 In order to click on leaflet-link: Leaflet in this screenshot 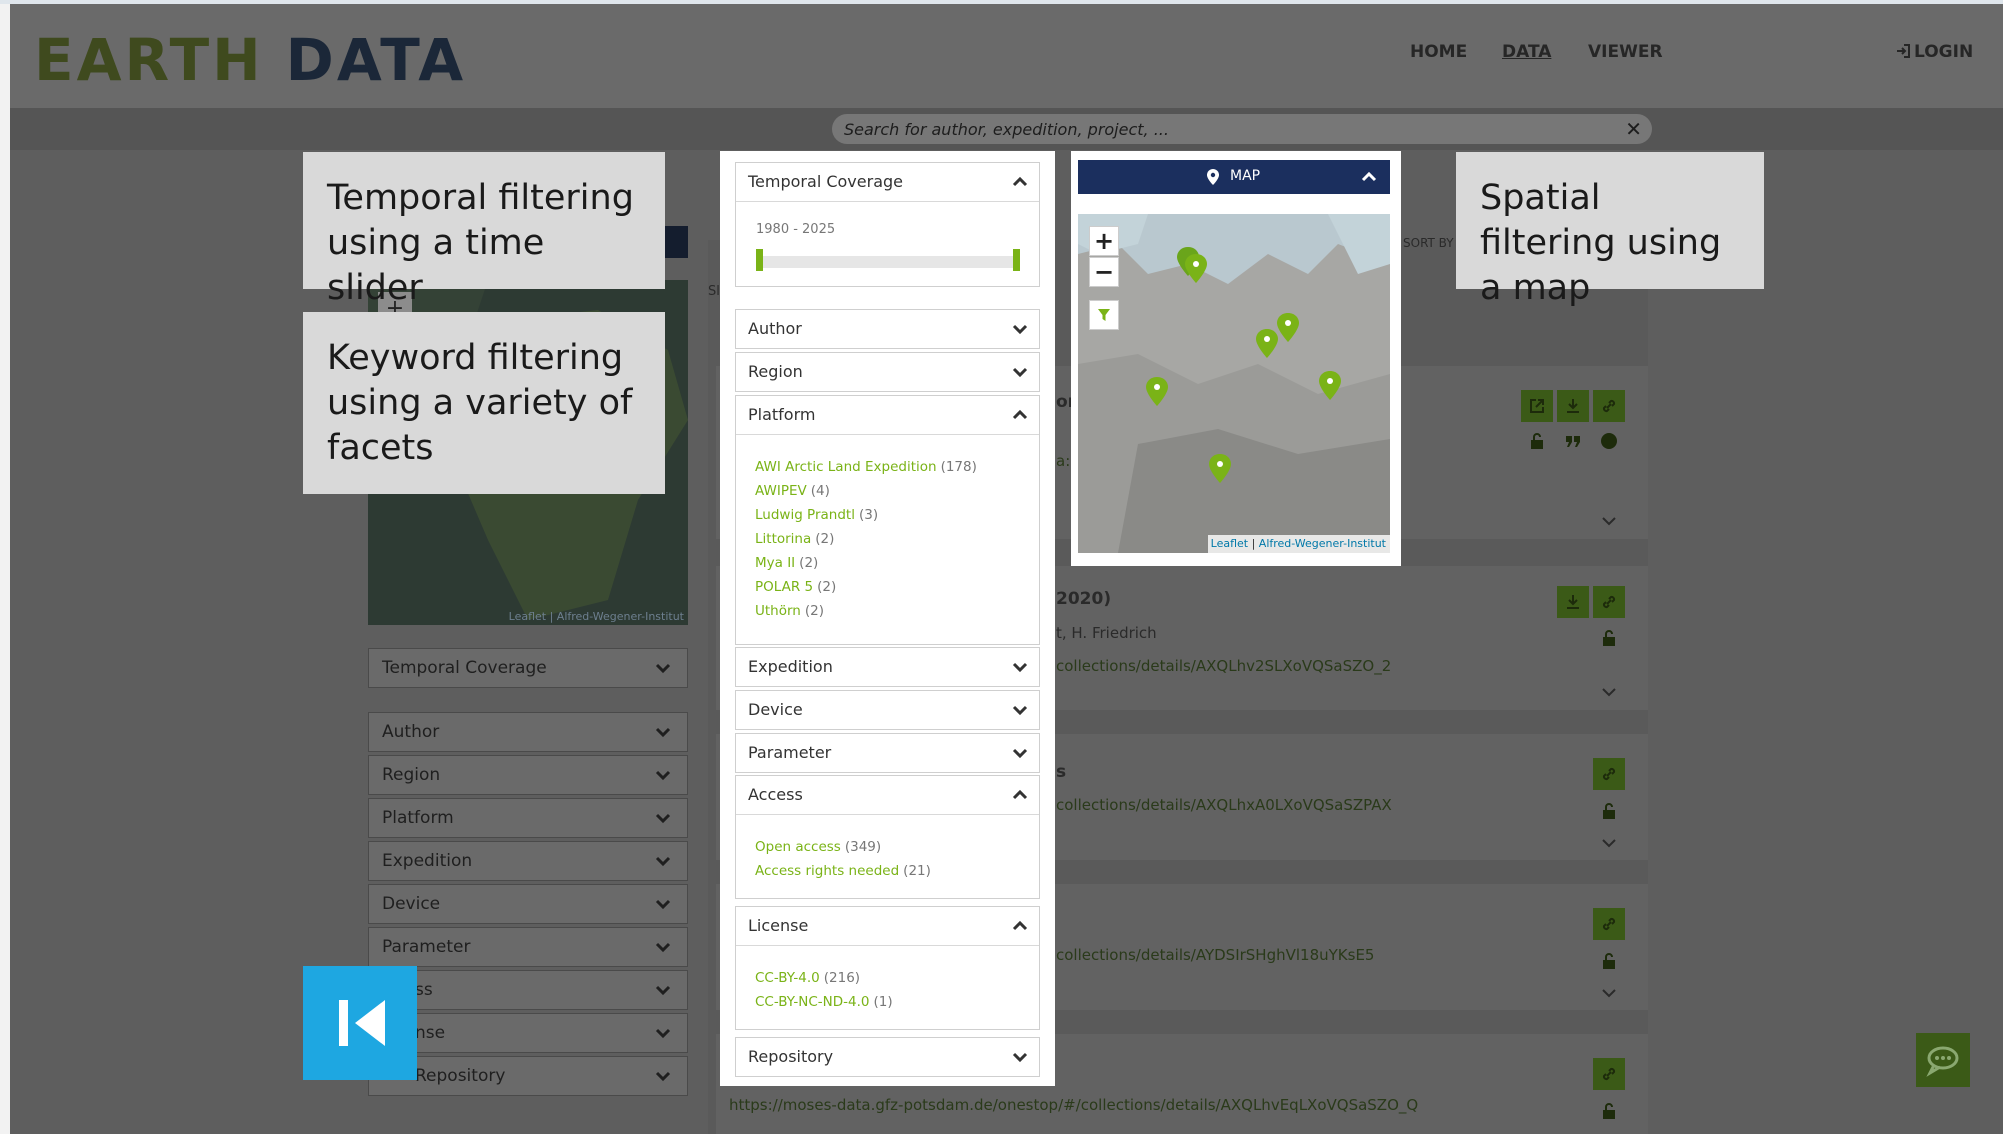, I will do `click(1229, 543)`.